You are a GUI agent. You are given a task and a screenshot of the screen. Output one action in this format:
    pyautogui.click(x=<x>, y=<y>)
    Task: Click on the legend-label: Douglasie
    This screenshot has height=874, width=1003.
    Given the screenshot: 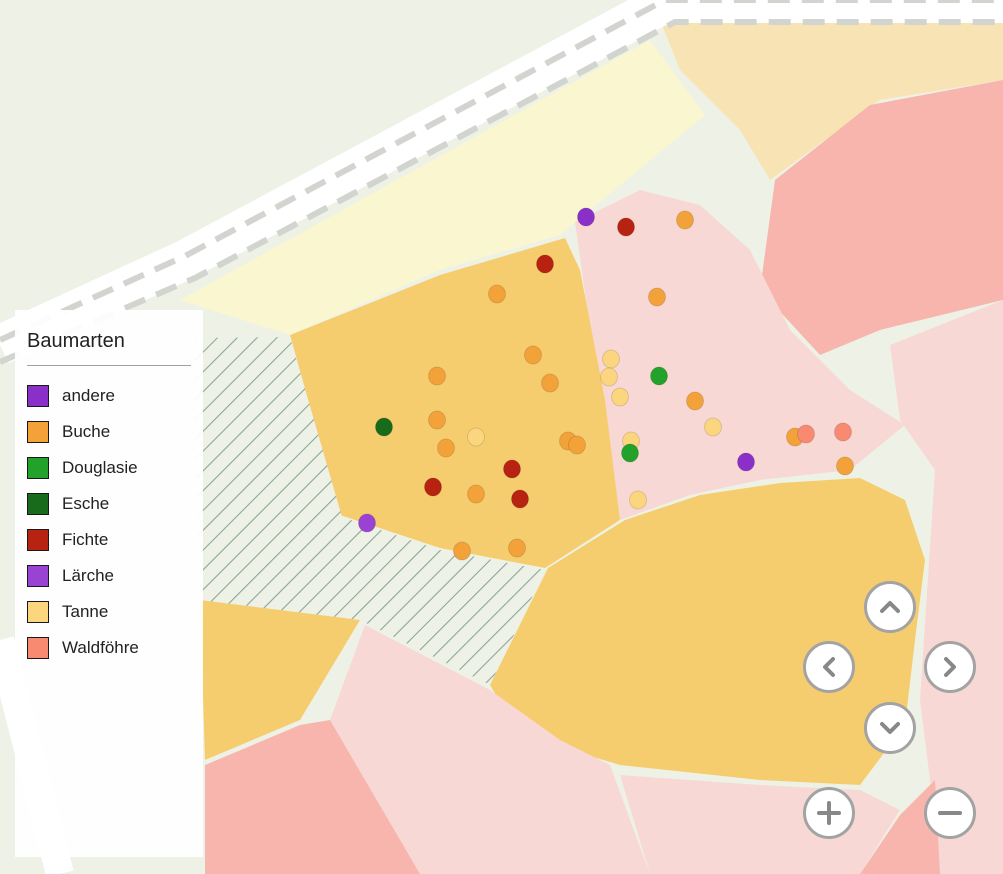 What is the action you would take?
    pyautogui.click(x=100, y=467)
    